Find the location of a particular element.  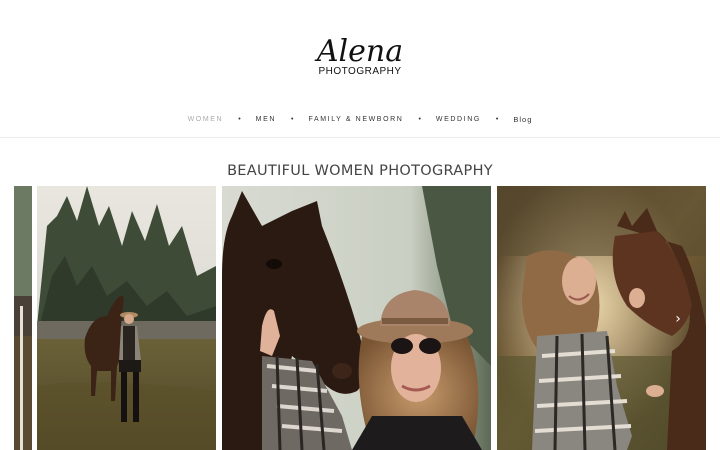

nav-item-blog: Blog is located at coordinates (522, 119).